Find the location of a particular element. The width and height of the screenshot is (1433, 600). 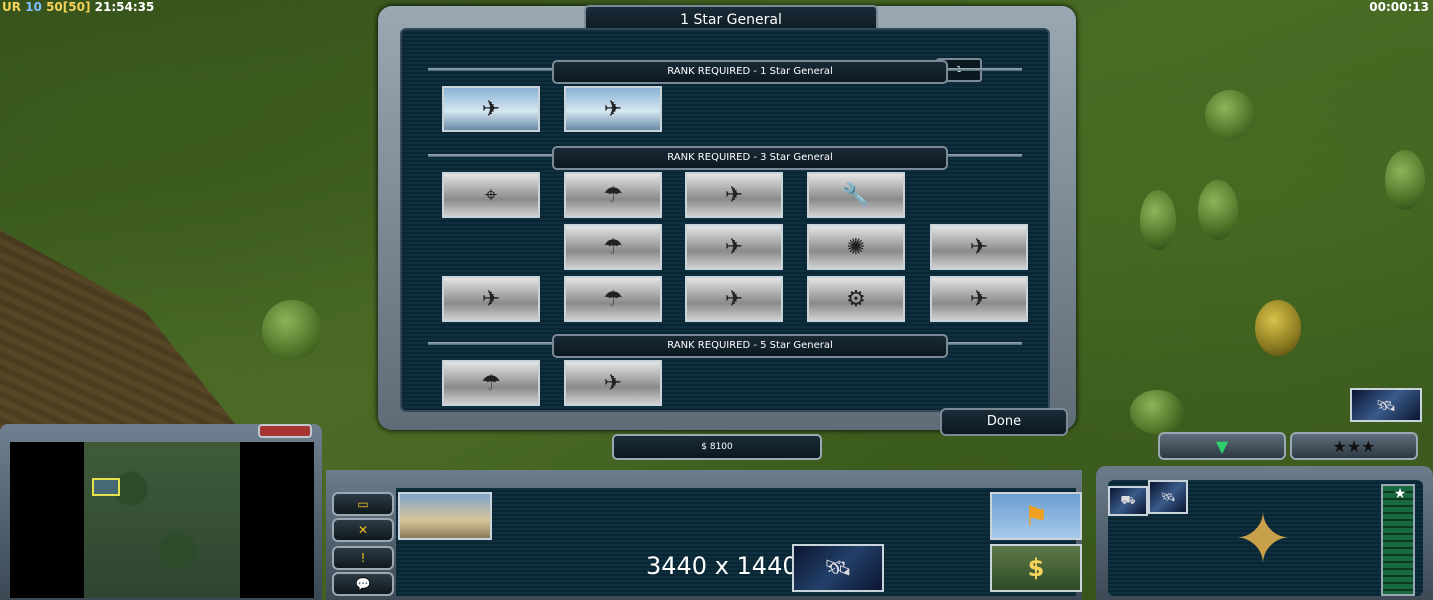

fuel-air-bomb-icon: ✈ is located at coordinates (613, 383).